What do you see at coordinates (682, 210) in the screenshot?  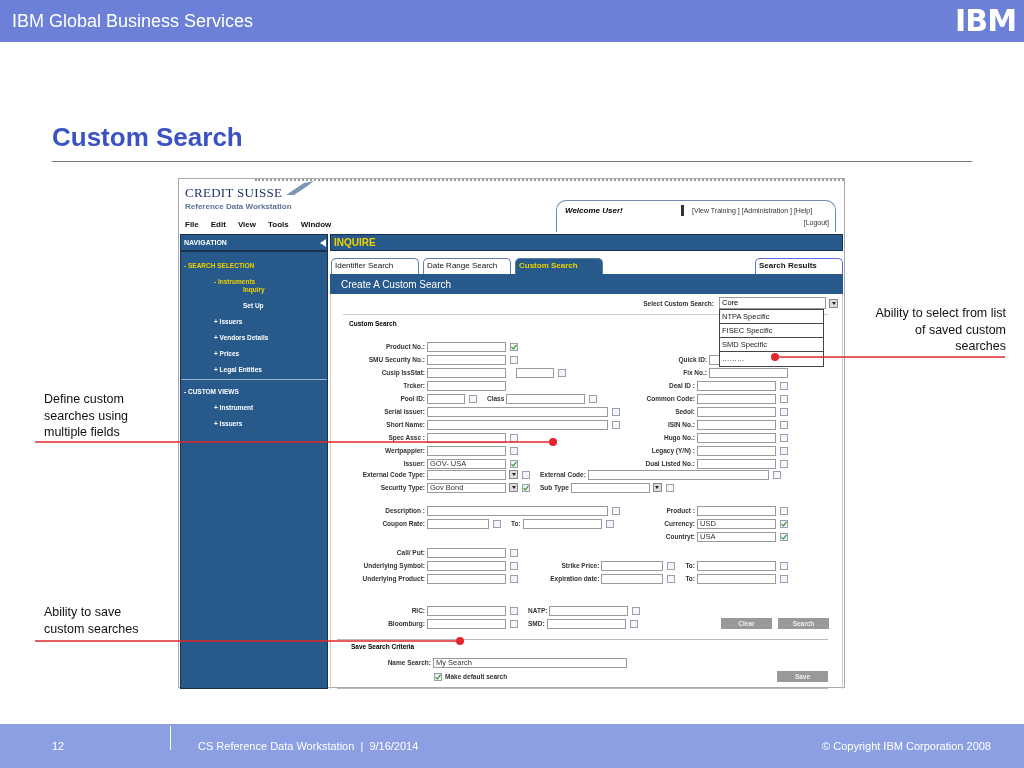 I see `separator-bar` at bounding box center [682, 210].